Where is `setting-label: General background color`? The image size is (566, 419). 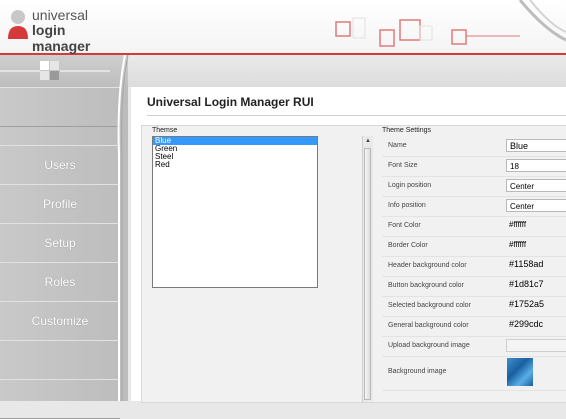
setting-label: General background color is located at coordinates (428, 325).